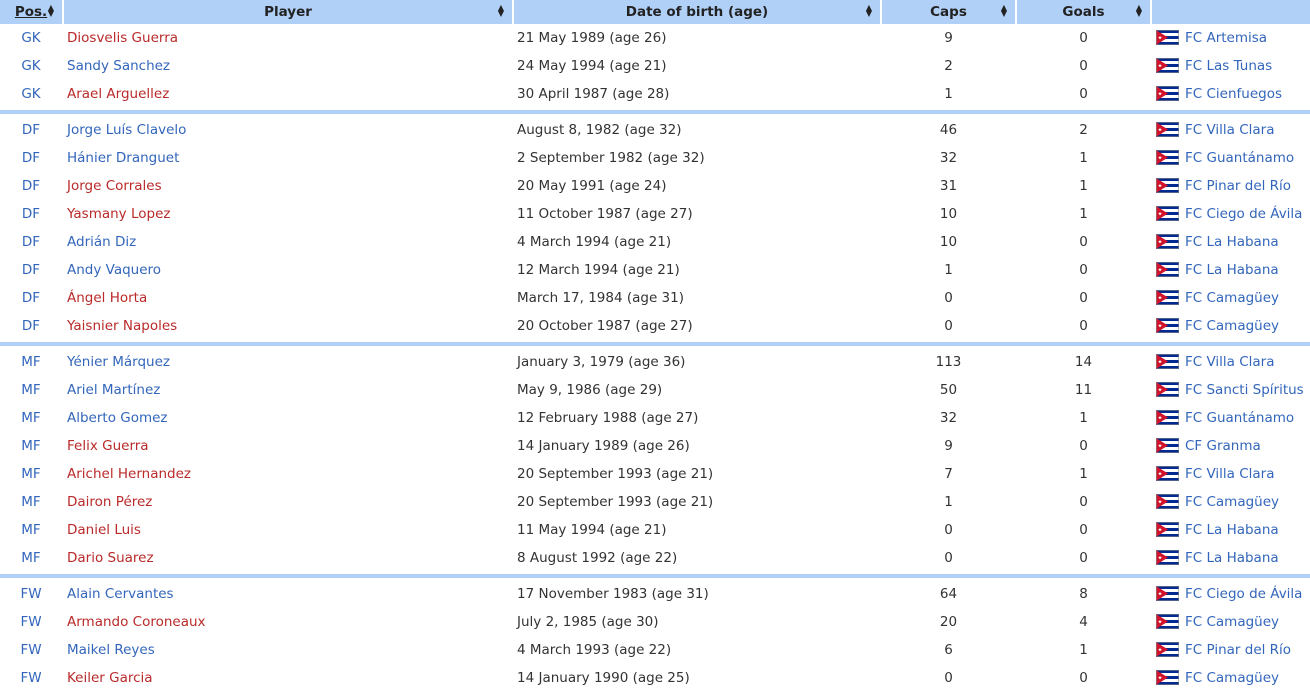  I want to click on player-cell: Andy Vaquero, so click(288, 270).